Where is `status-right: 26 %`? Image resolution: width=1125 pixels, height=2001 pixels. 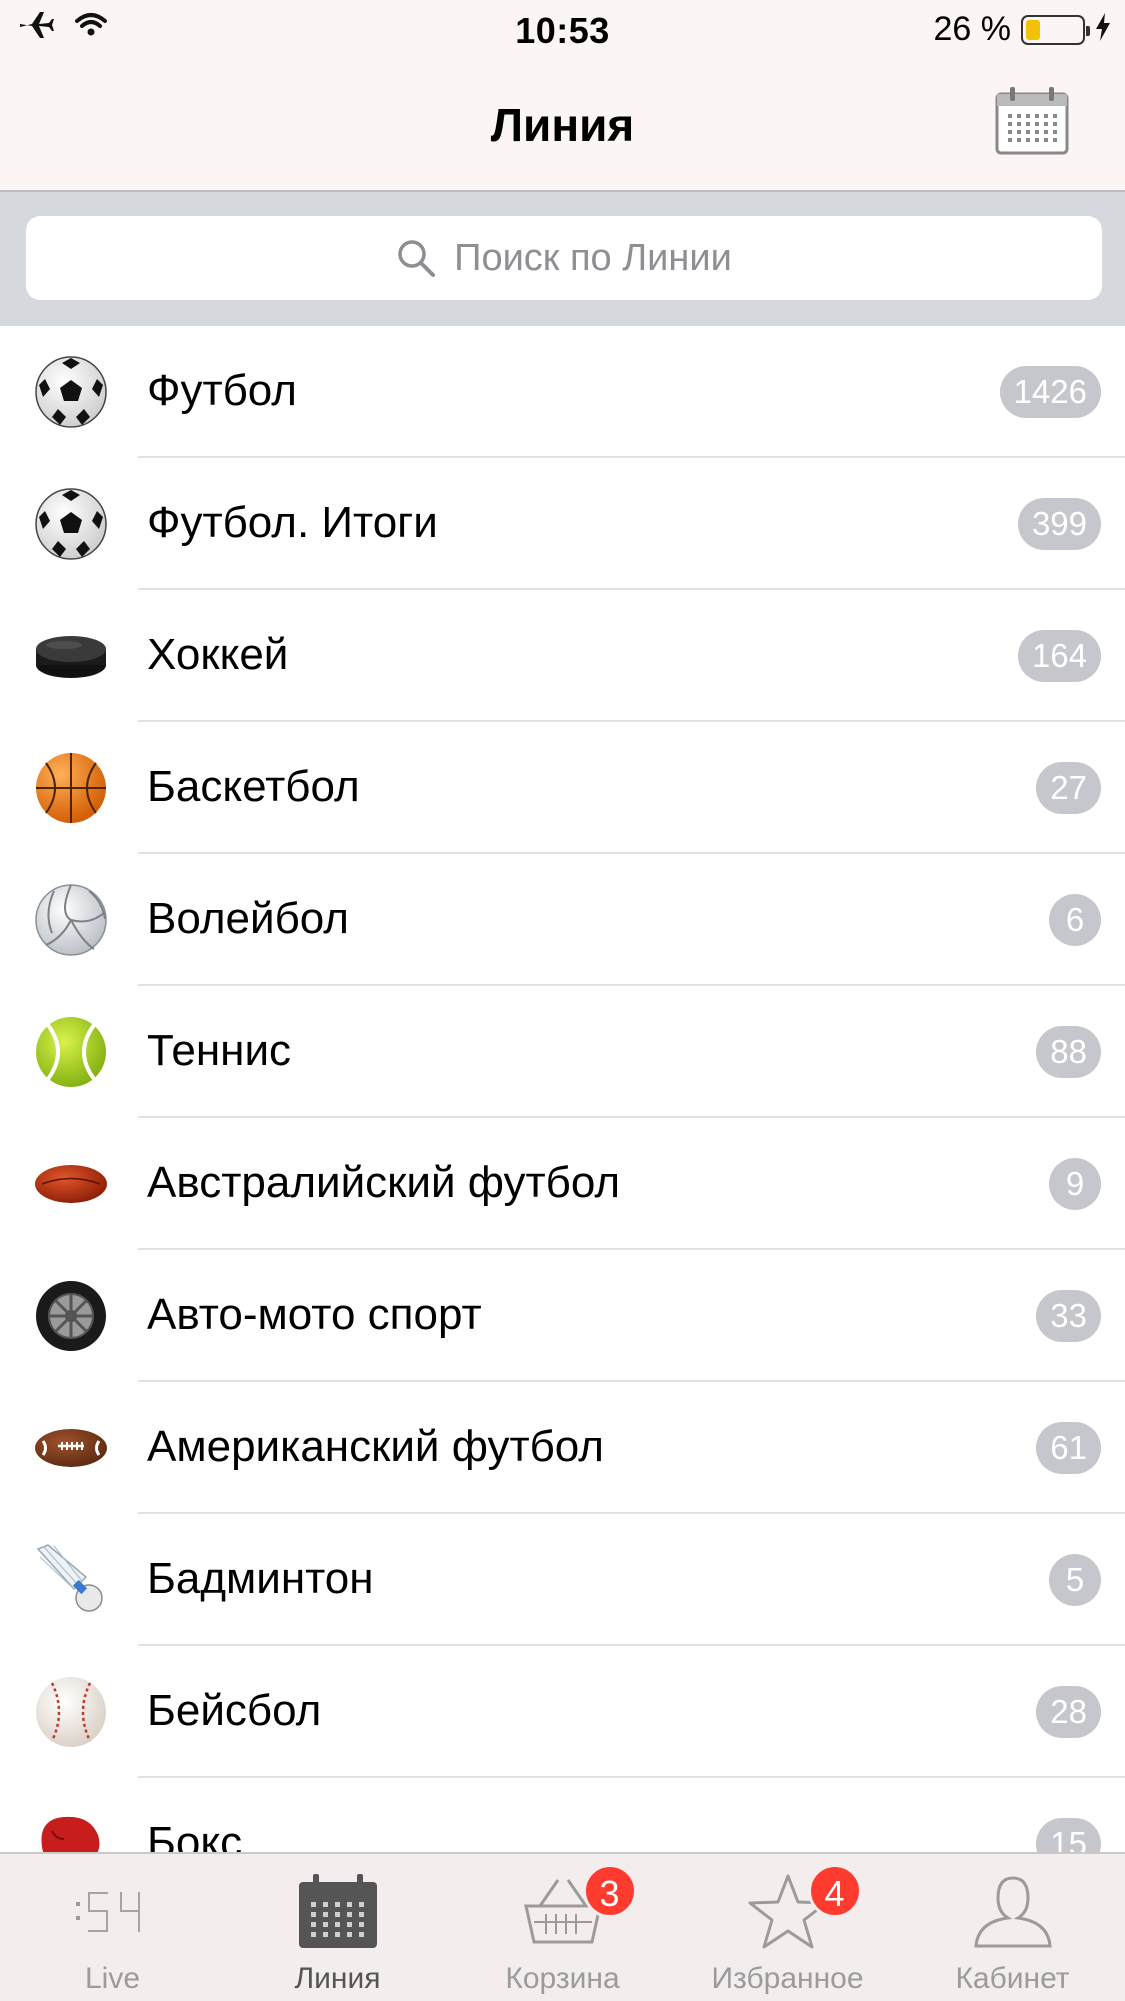
status-right: 26 % is located at coordinates (1023, 29).